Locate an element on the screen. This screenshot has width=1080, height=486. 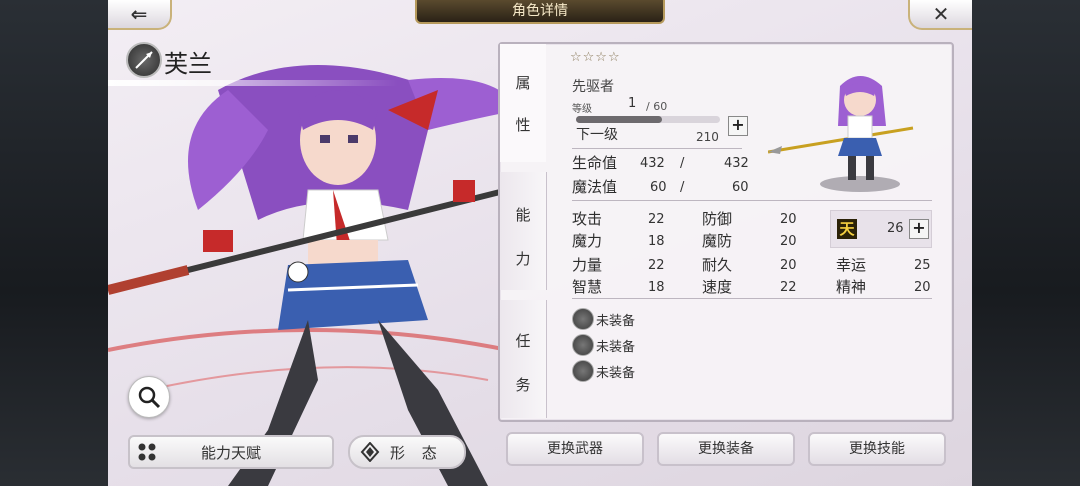
hp-current: 432 is located at coordinates (652, 163).